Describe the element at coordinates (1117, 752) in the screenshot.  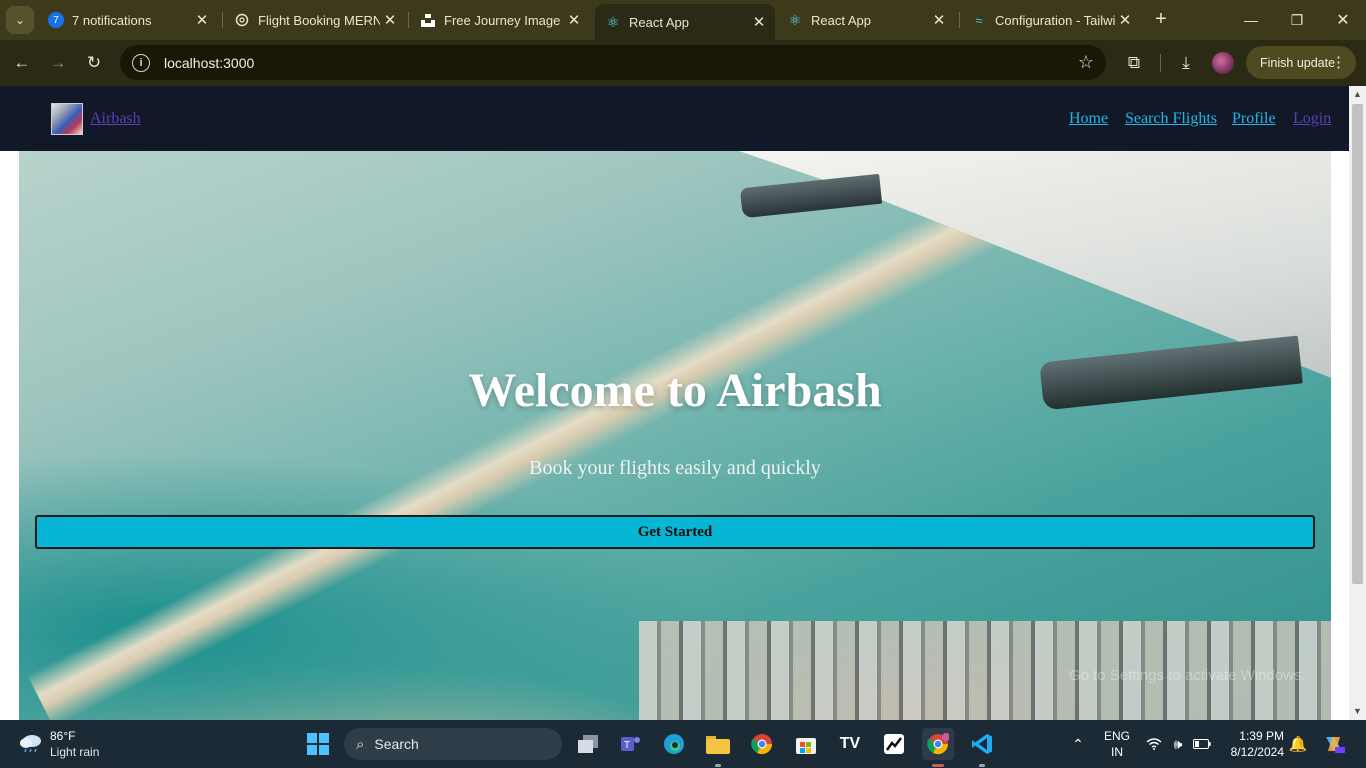
I see `input-region: IN` at that location.